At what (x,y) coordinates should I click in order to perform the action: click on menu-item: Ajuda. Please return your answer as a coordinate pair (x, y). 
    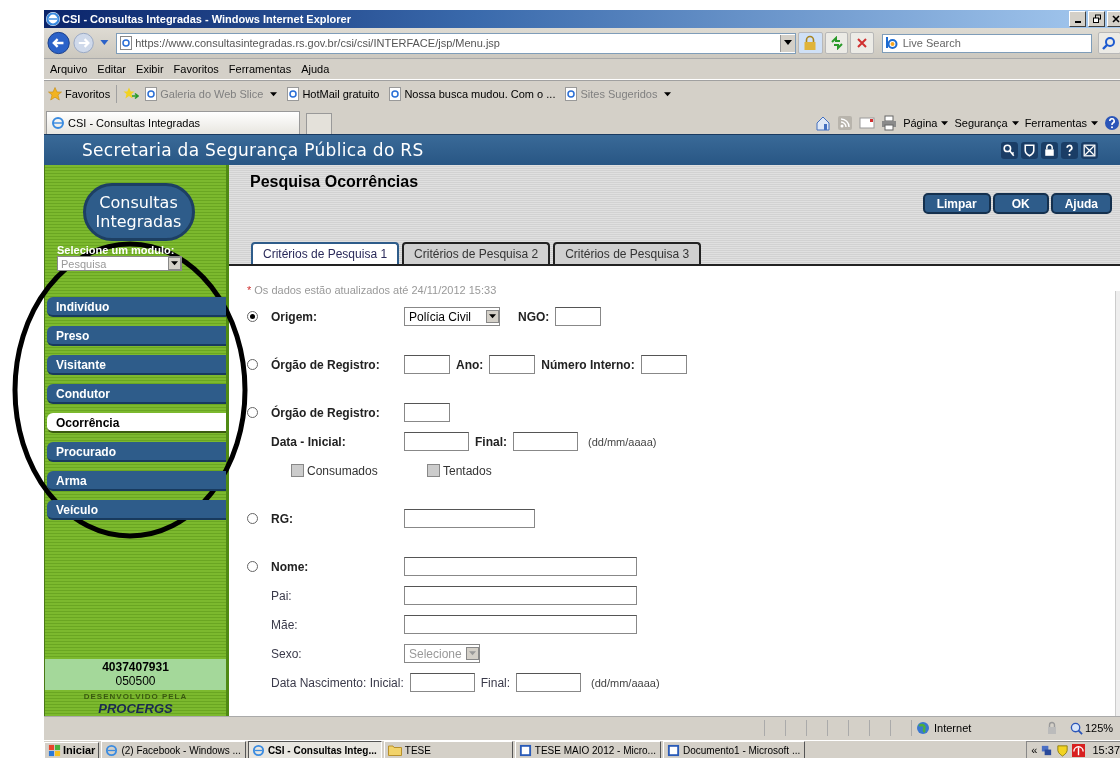
    Looking at the image, I should click on (315, 69).